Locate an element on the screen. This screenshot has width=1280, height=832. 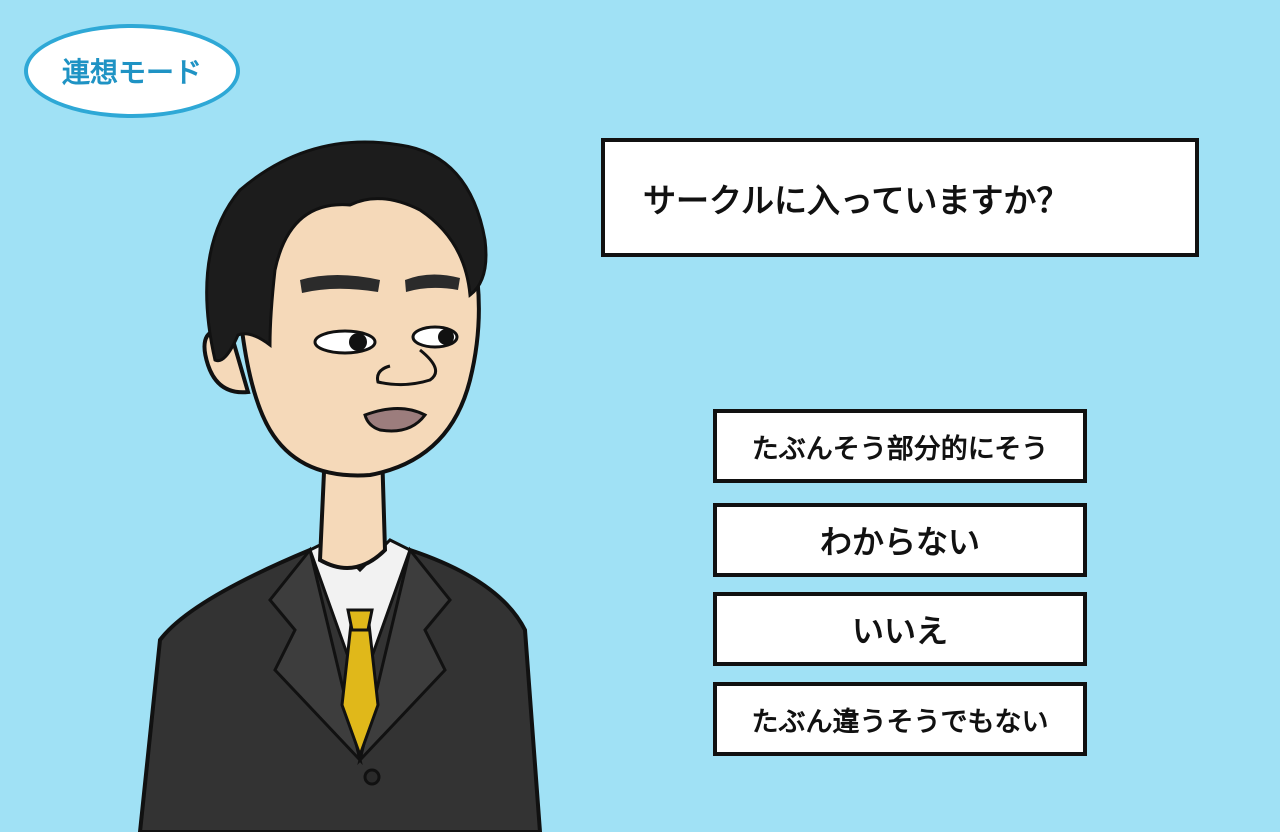
mode-badge: 連想モード is located at coordinates (132, 71).